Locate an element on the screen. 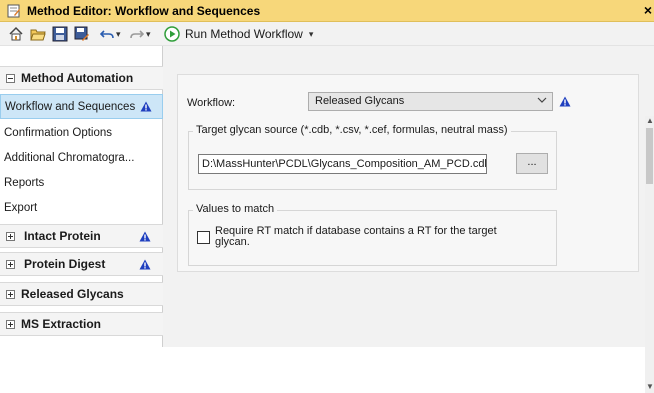 The image size is (654, 393). section-label: Protein Digest is located at coordinates (65, 264).